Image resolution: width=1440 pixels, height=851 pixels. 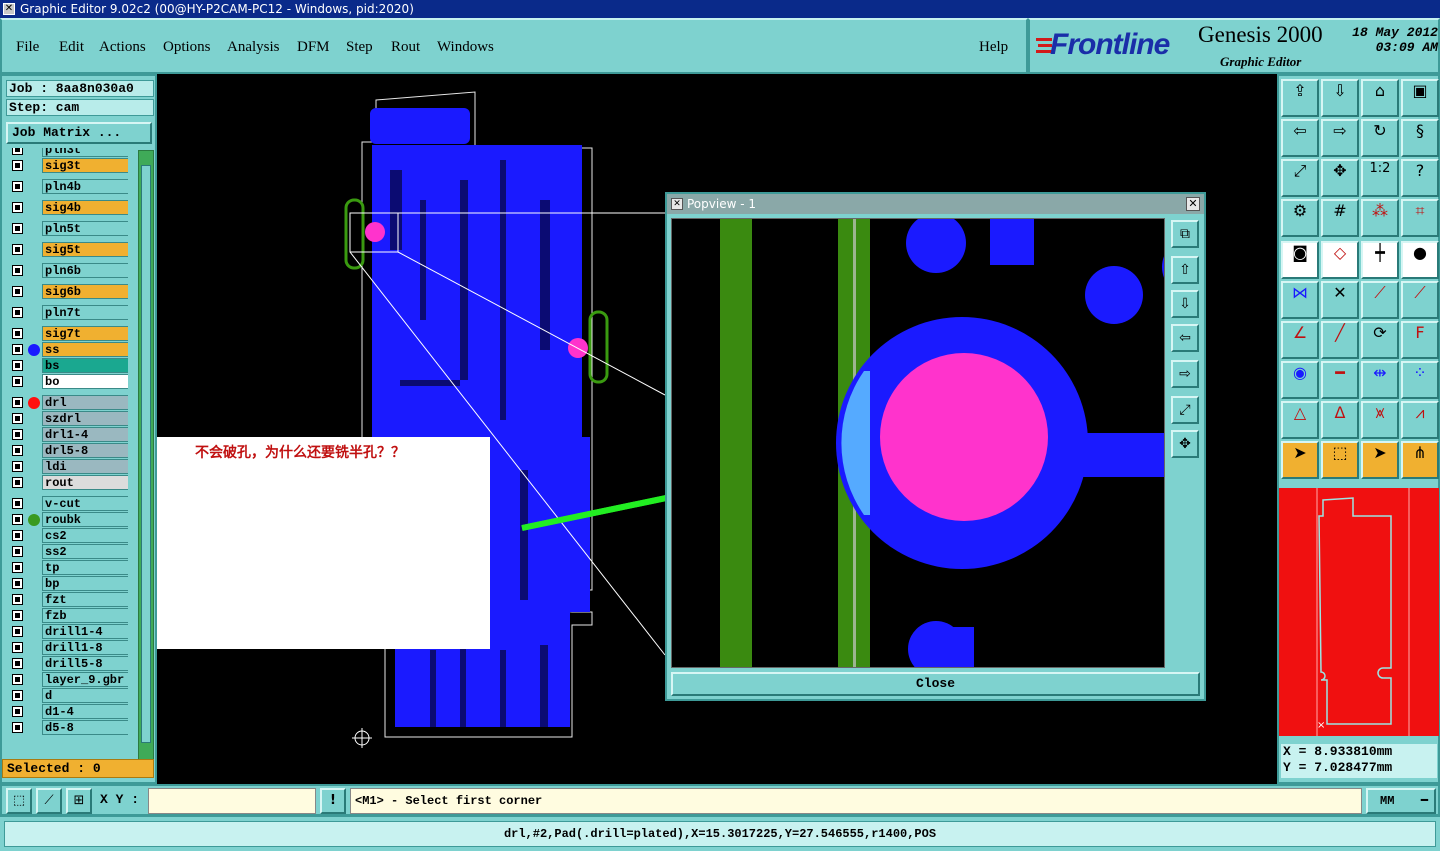 What do you see at coordinates (1185, 304) in the screenshot?
I see `pv-pan-down-icon: ⇩` at bounding box center [1185, 304].